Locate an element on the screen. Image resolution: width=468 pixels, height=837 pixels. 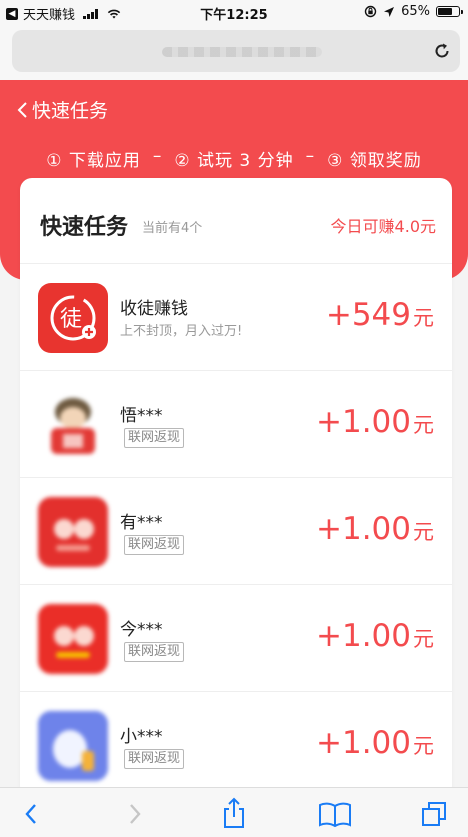
task-name: 收徒赚钱 is located at coordinates (154, 309).